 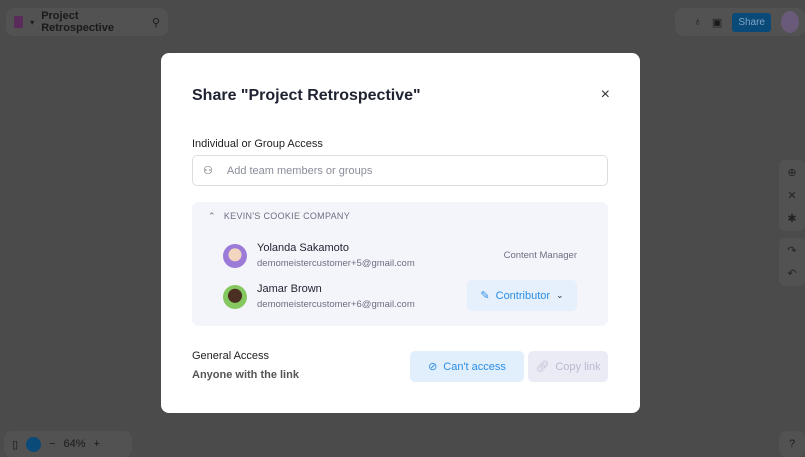 I want to click on redo-icon: ↷, so click(x=791, y=250).